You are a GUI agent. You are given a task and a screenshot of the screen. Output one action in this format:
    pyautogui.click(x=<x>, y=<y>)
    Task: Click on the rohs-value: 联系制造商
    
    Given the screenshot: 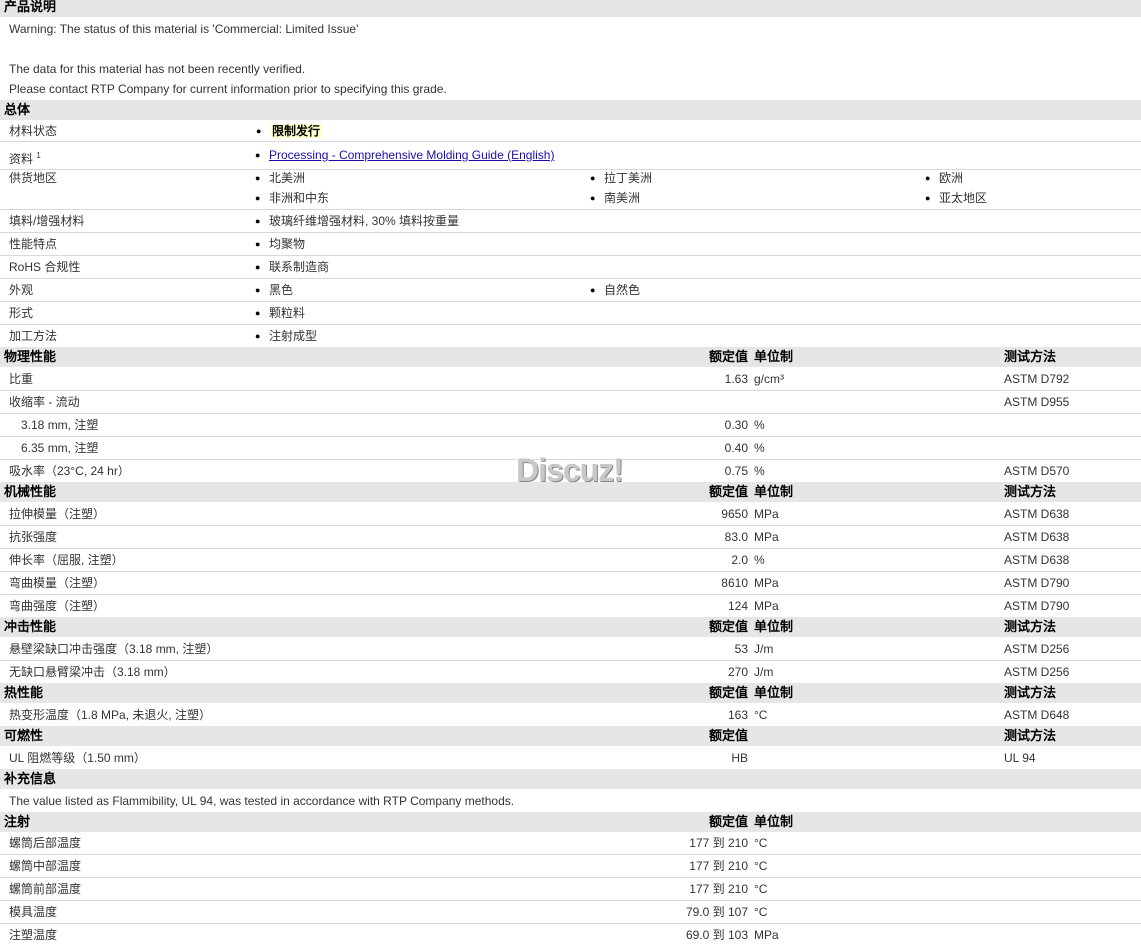 What is the action you would take?
    pyautogui.click(x=292, y=267)
    